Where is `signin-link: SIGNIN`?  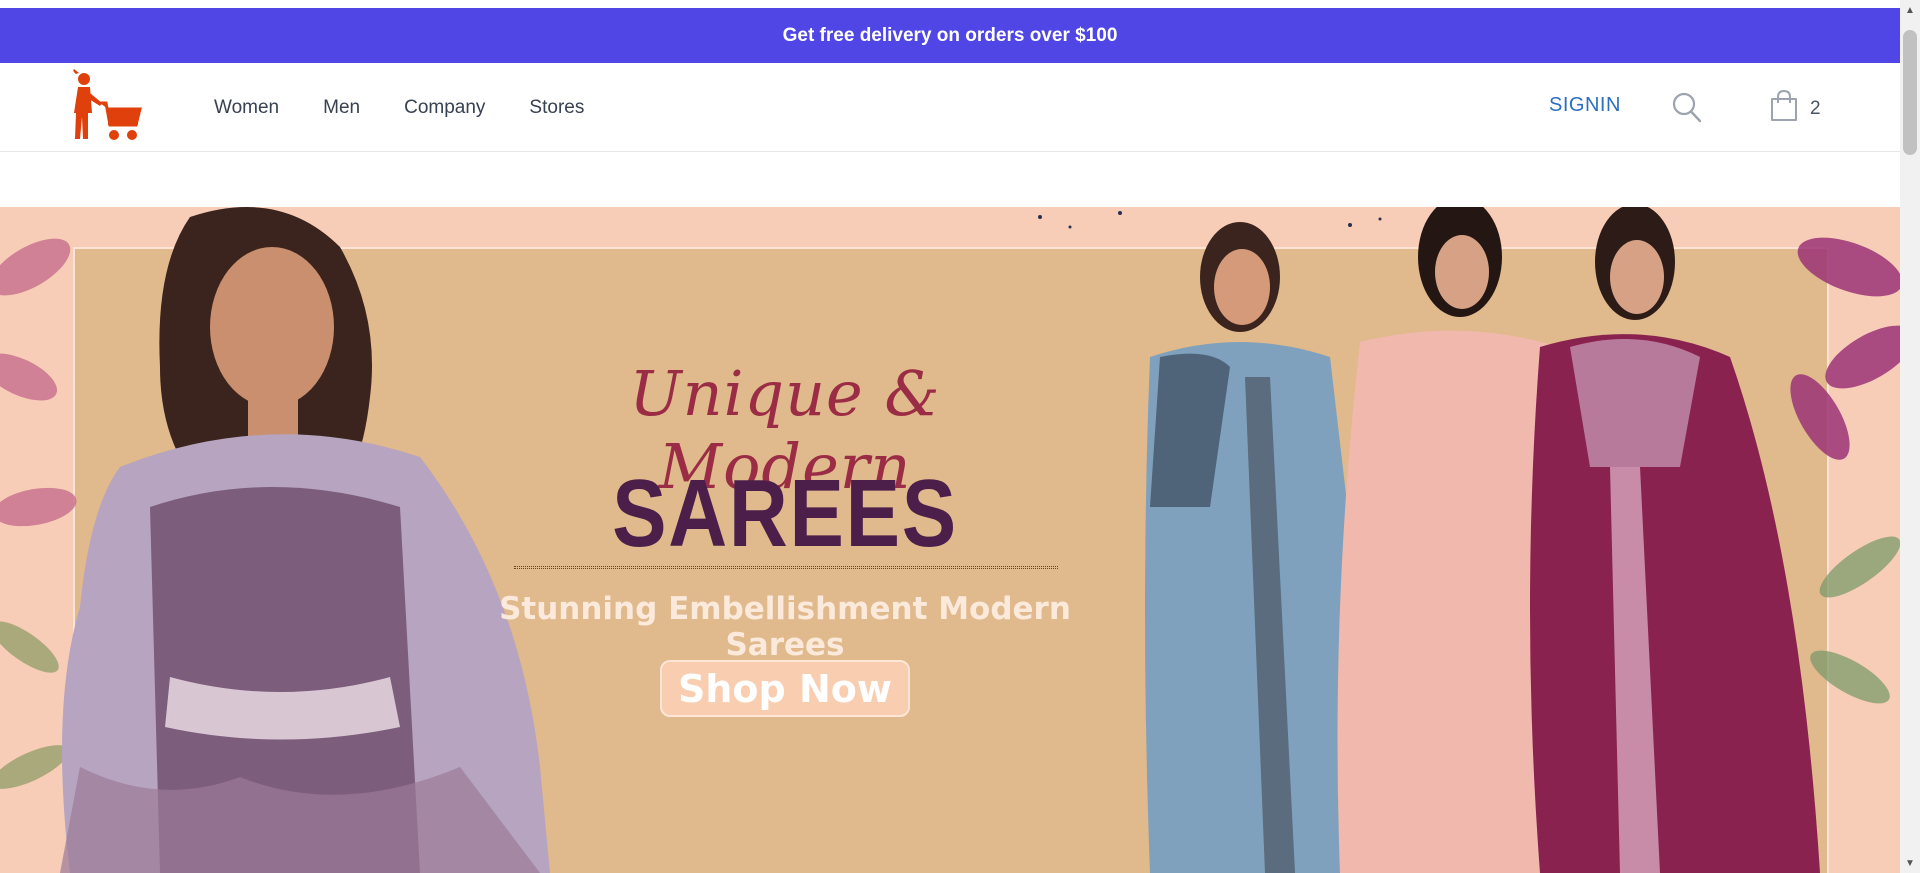 signin-link: SIGNIN is located at coordinates (1585, 105).